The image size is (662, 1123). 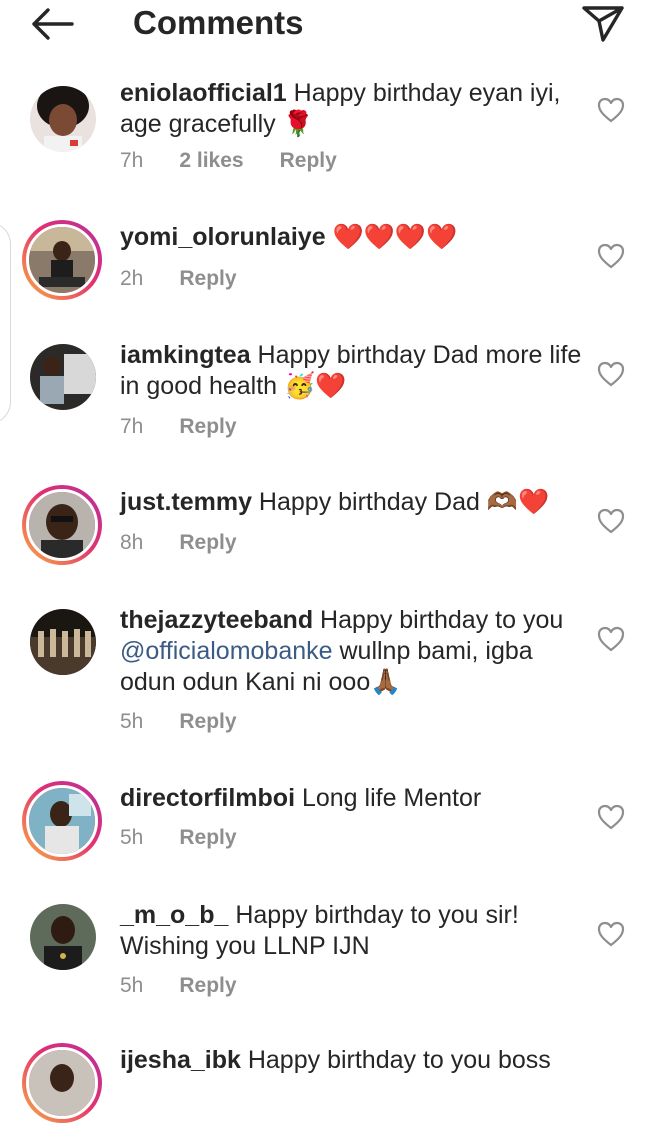 I want to click on comment-meta: 7h Reply, so click(x=178, y=427).